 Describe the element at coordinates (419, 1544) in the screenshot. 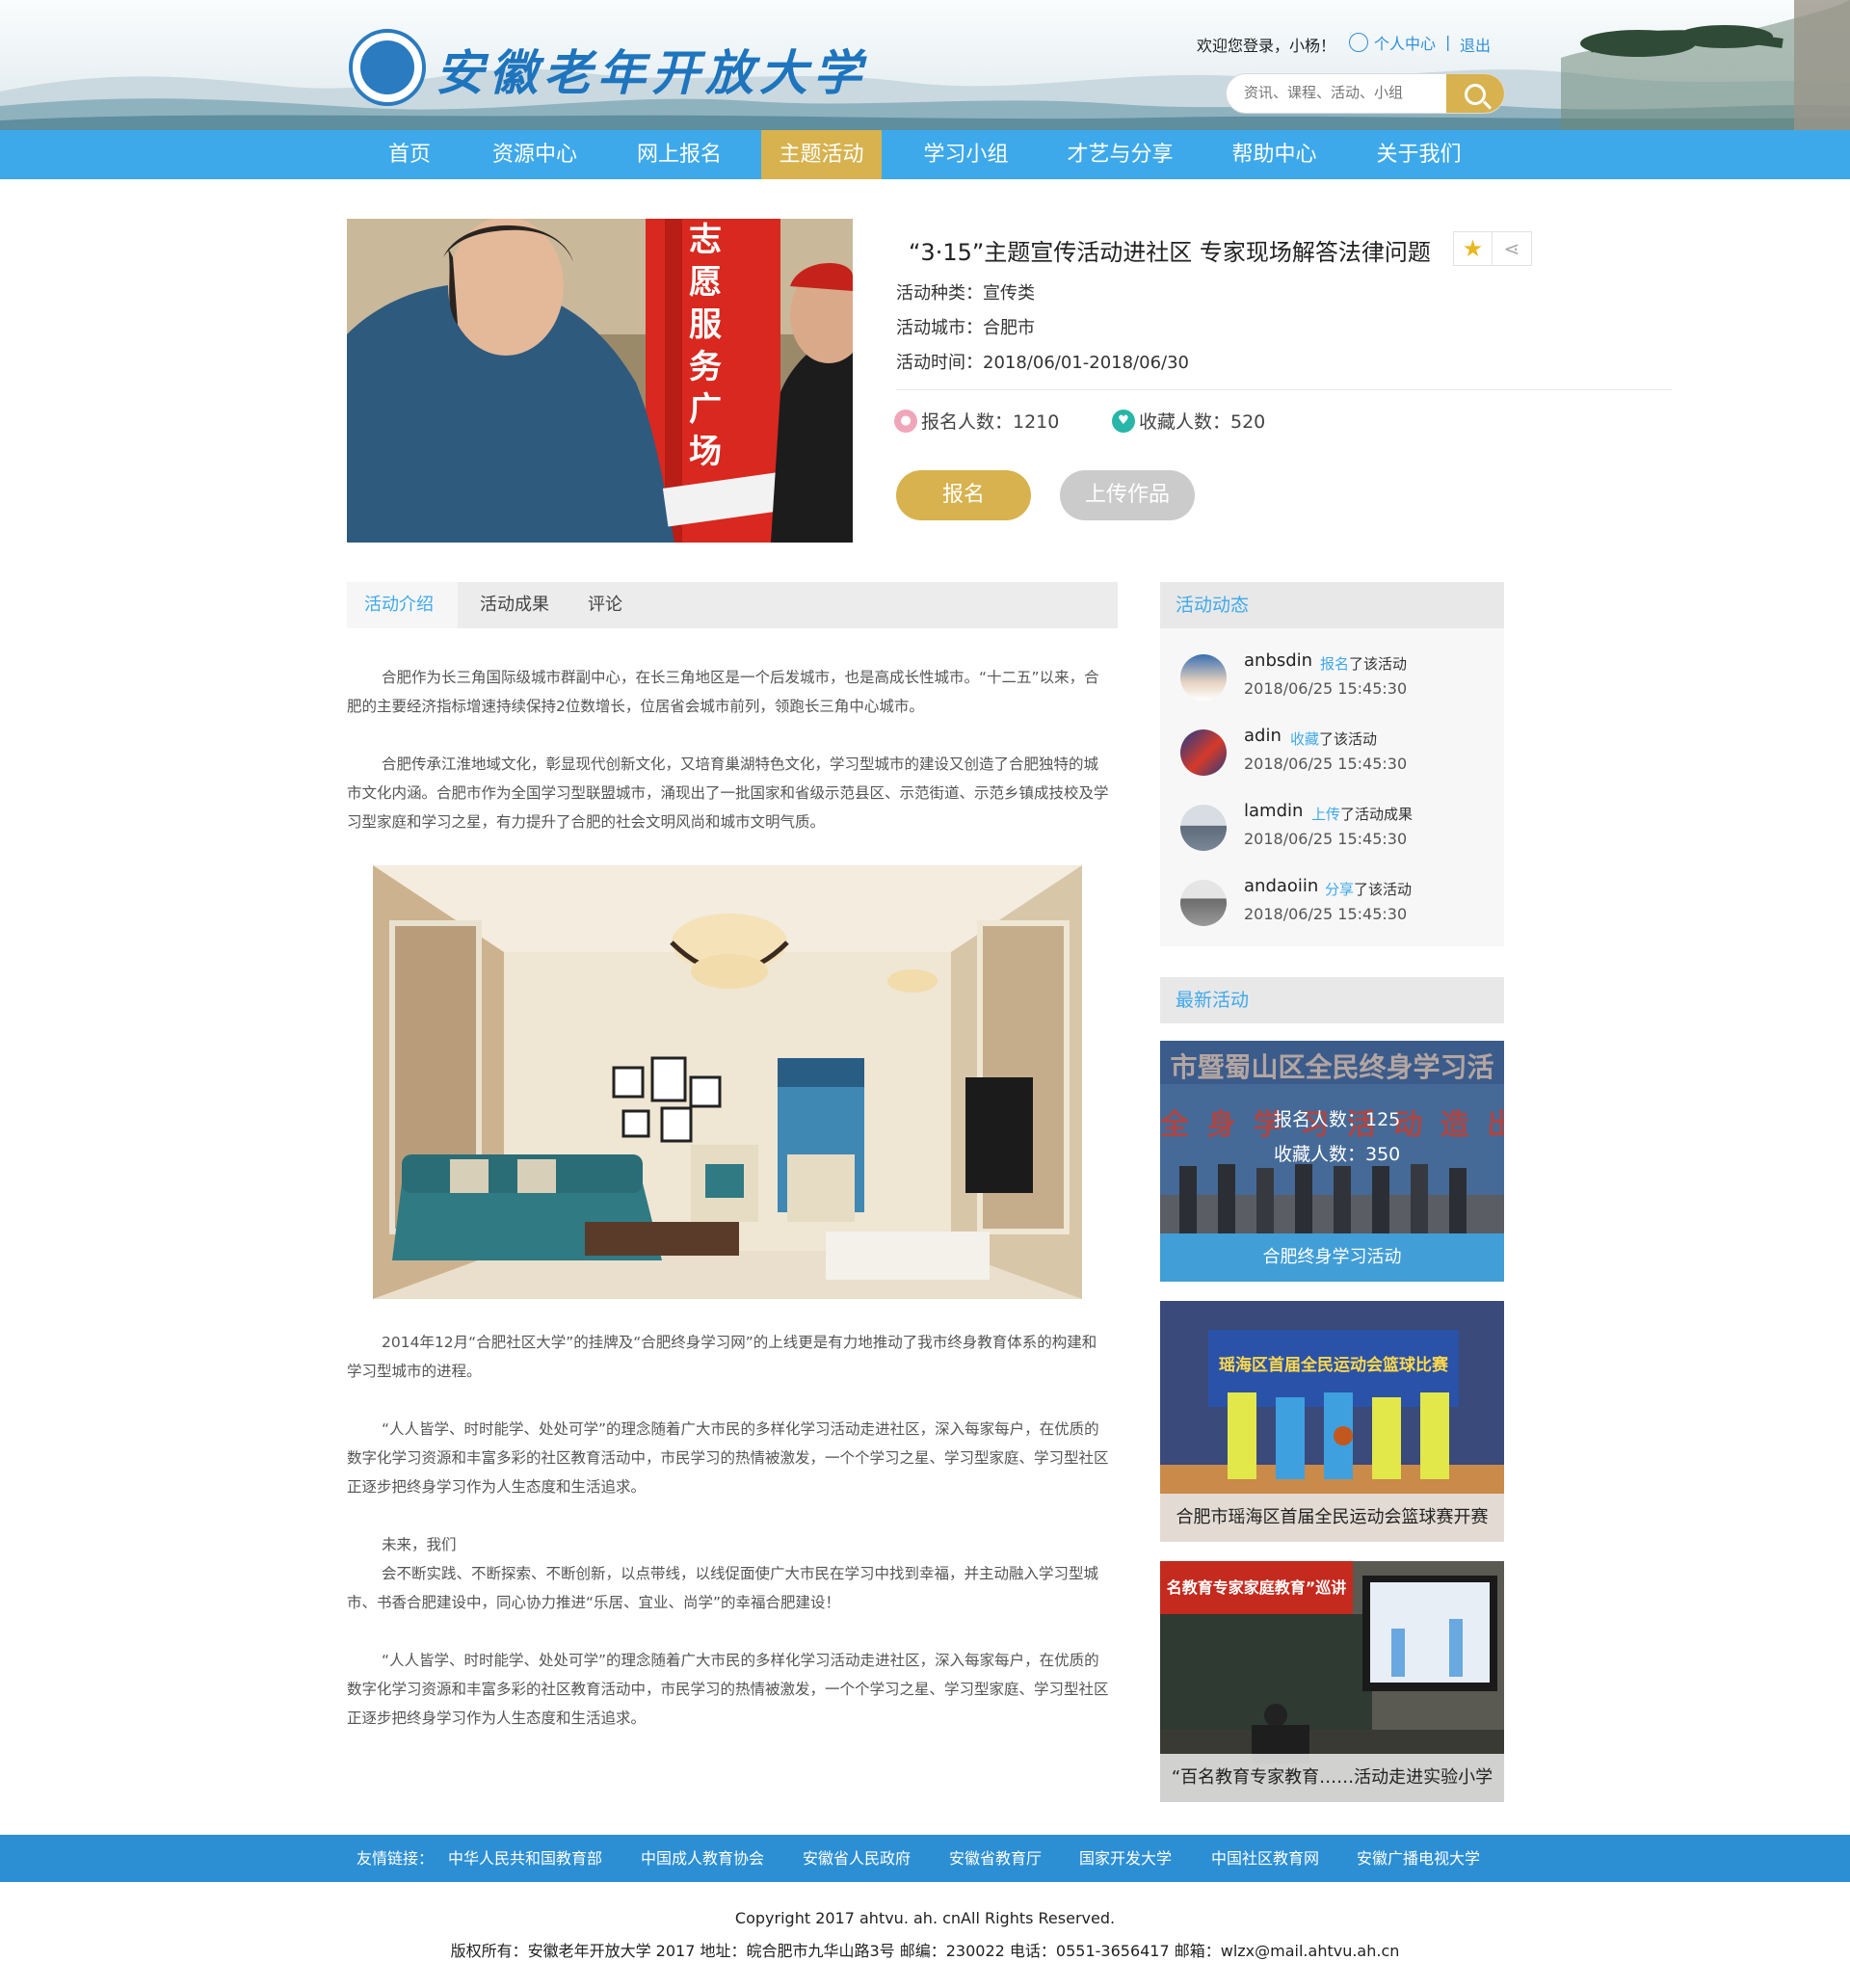

I see `article-paragraph: 未来，我们` at that location.